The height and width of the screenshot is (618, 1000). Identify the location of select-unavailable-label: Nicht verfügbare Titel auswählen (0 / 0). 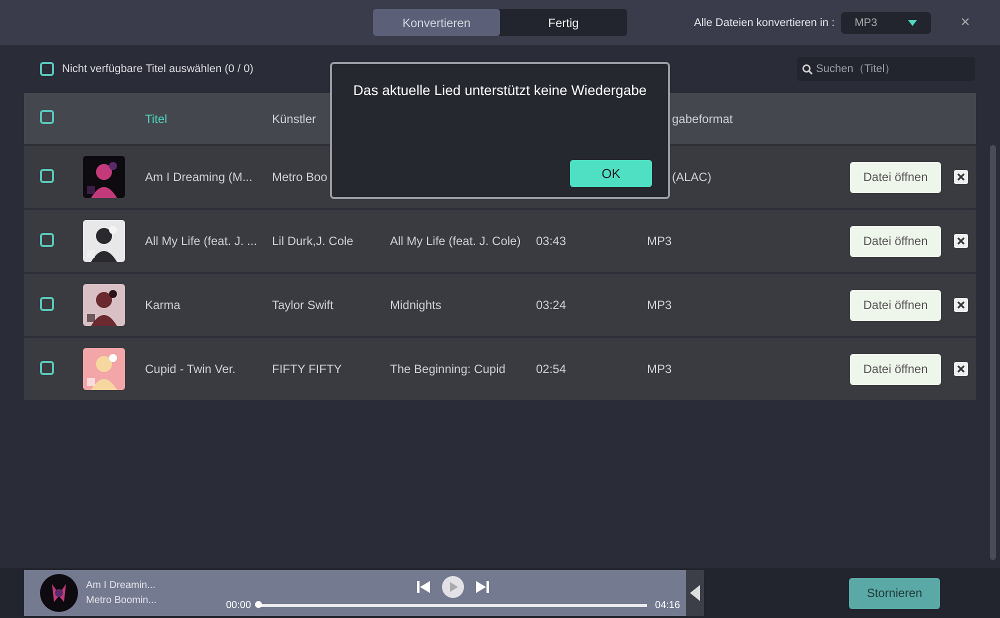
(158, 69).